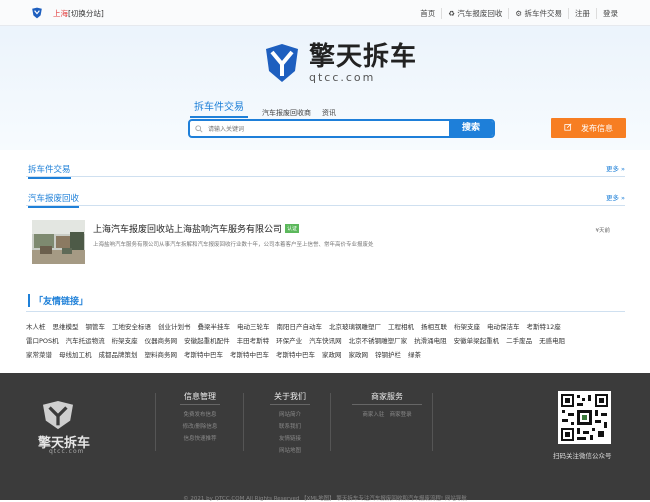 The image size is (650, 502). I want to click on footer-logo-en: qtcc.com, so click(67, 451).